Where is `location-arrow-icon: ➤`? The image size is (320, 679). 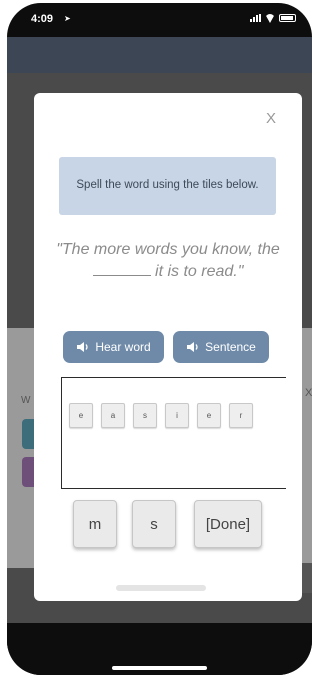 location-arrow-icon: ➤ is located at coordinates (67, 18).